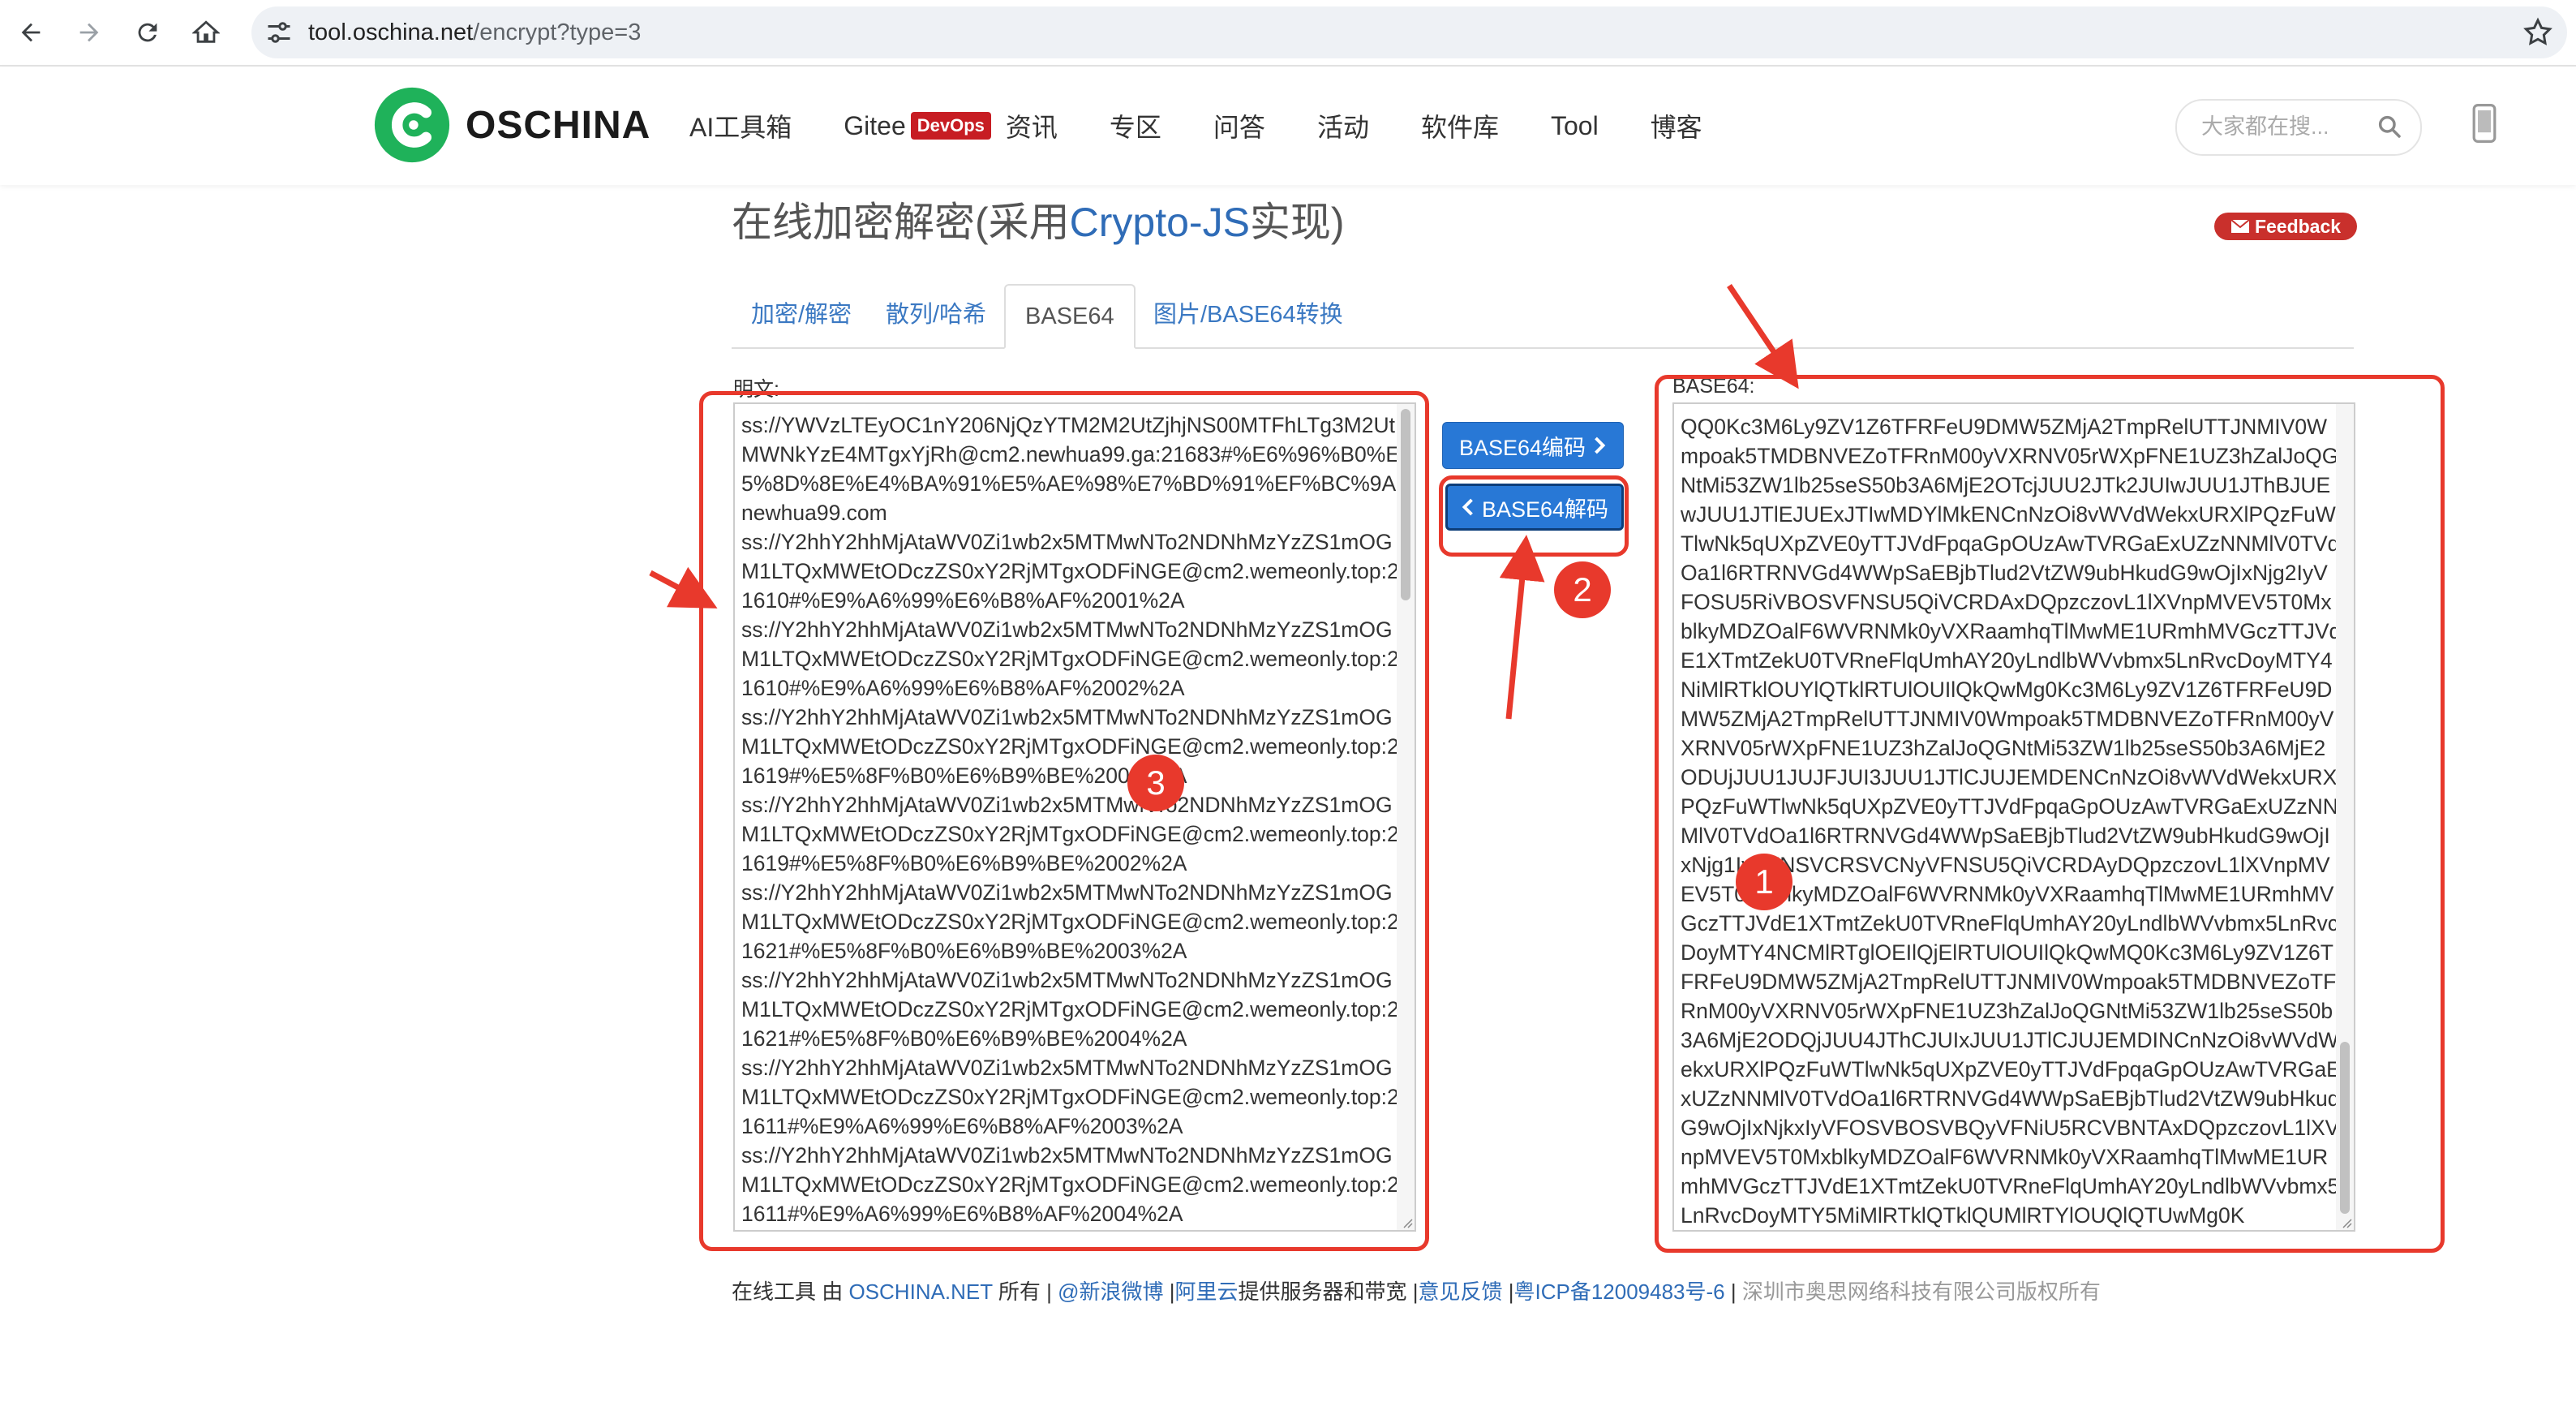 The image size is (2576, 1415). I want to click on tab-hash: 散列/哈希, so click(936, 315).